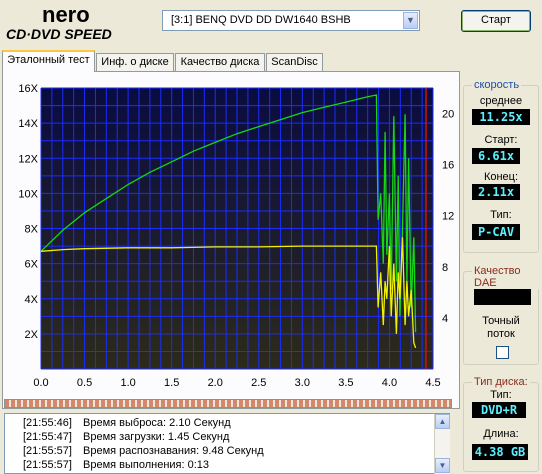 This screenshot has width=542, height=474. What do you see at coordinates (502, 352) in the screenshot?
I see `accurate-stream-checkbox` at bounding box center [502, 352].